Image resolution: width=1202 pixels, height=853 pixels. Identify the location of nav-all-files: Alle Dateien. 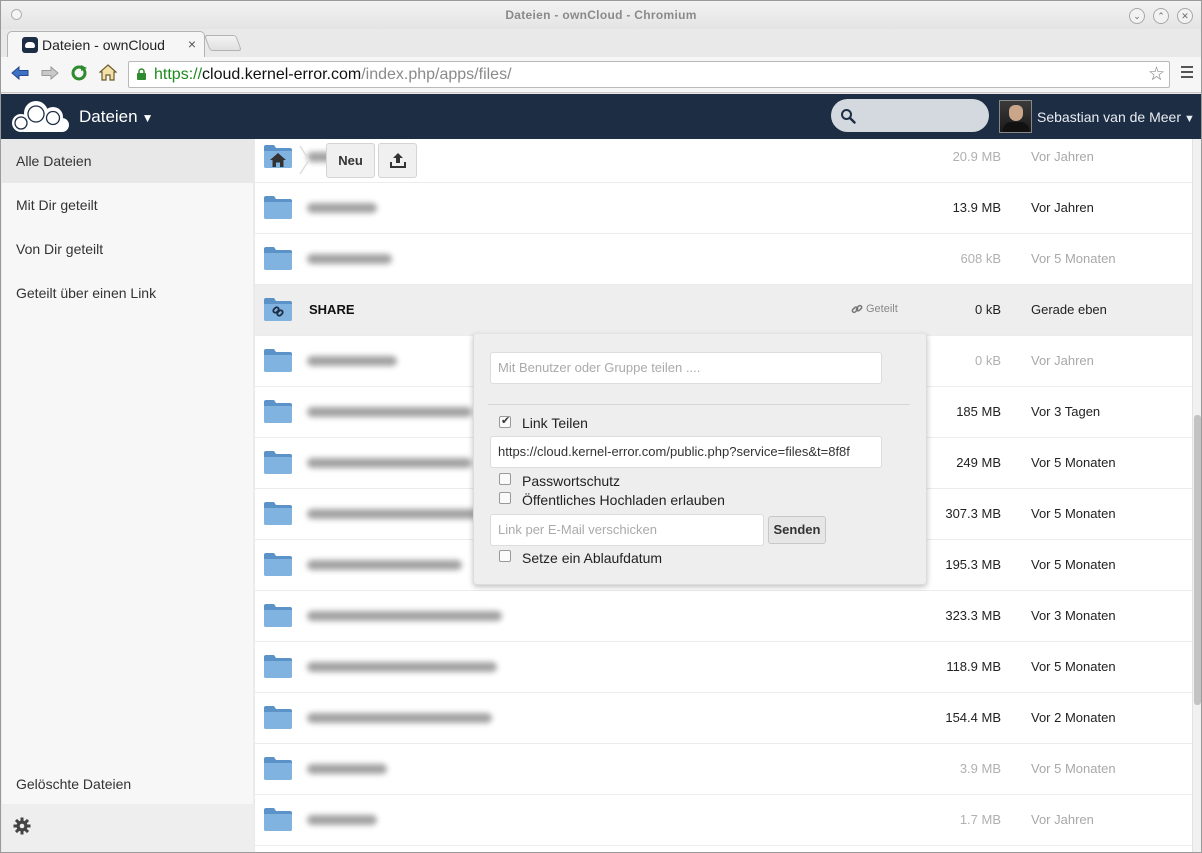
(128, 161).